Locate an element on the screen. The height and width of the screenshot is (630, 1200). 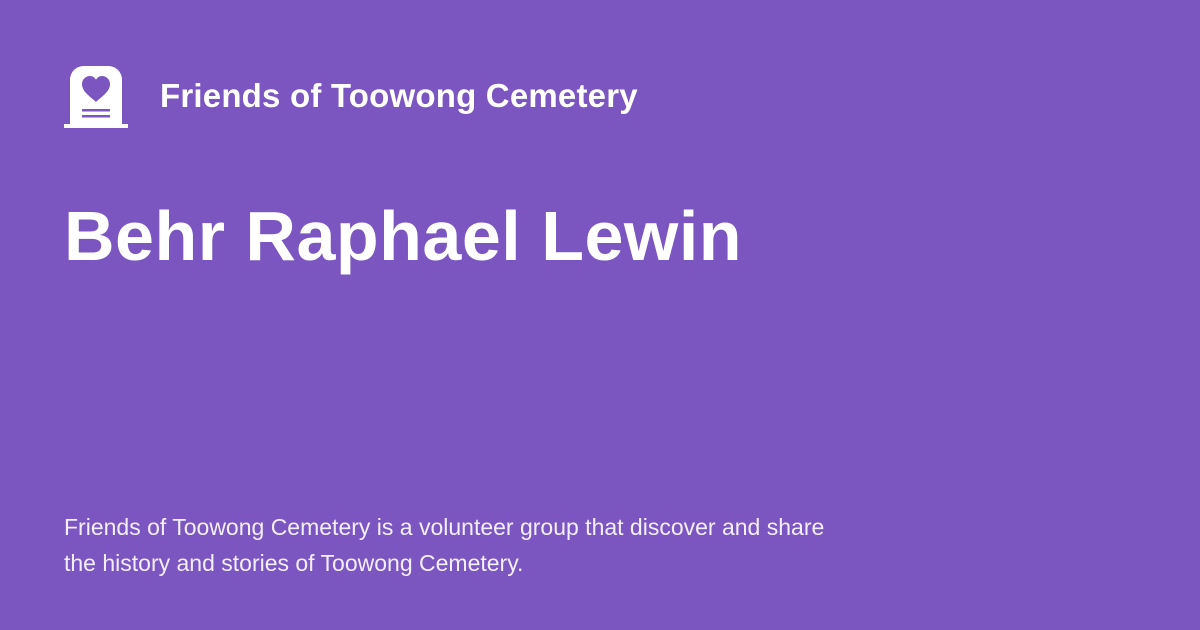
headstone-heart-icon is located at coordinates (96, 97).